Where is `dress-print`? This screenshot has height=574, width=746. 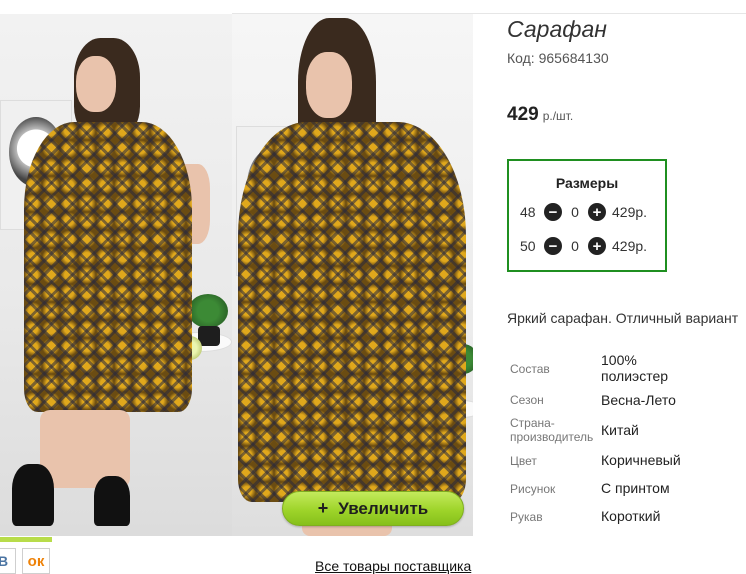
dress-print is located at coordinates (108, 267).